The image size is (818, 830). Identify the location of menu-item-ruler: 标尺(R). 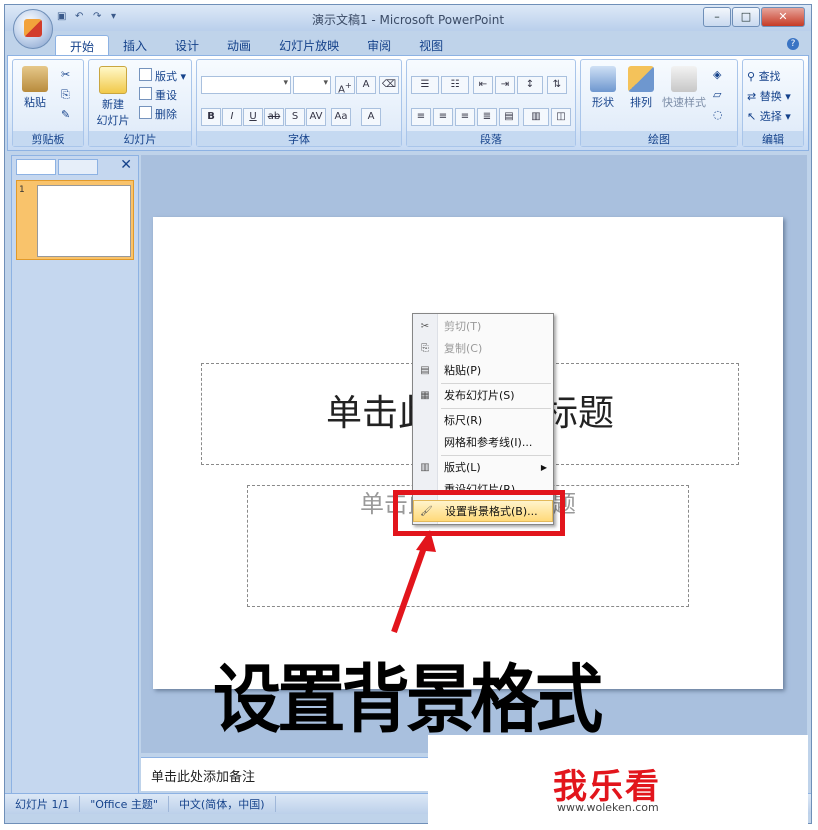
(483, 421).